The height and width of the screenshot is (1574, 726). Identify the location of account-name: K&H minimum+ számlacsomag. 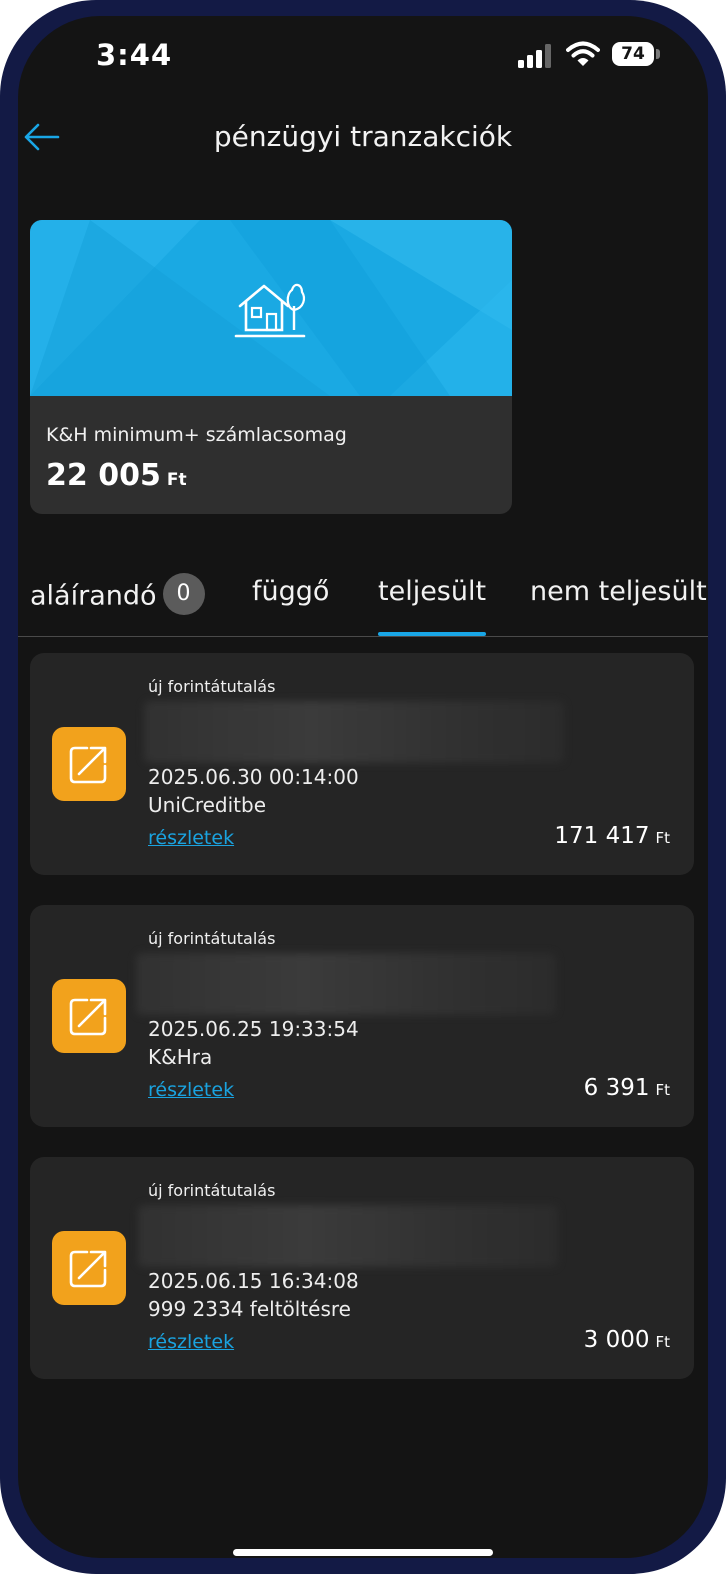
(196, 435).